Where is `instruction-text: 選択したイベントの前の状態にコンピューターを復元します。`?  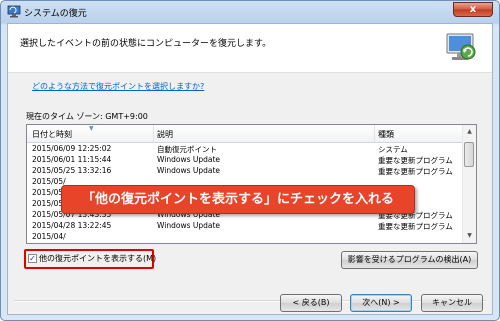
instruction-text: 選択したイベントの前の状態にコンピューターを復元します。 is located at coordinates (146, 44).